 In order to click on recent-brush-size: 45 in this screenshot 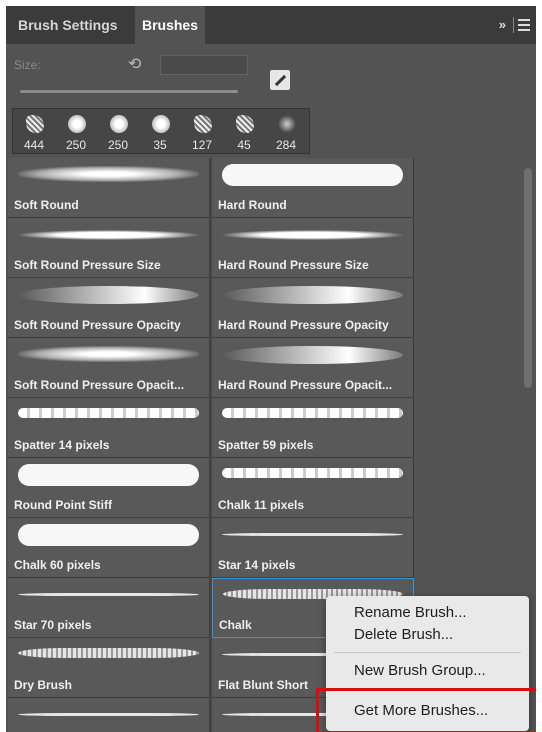, I will do `click(244, 145)`.